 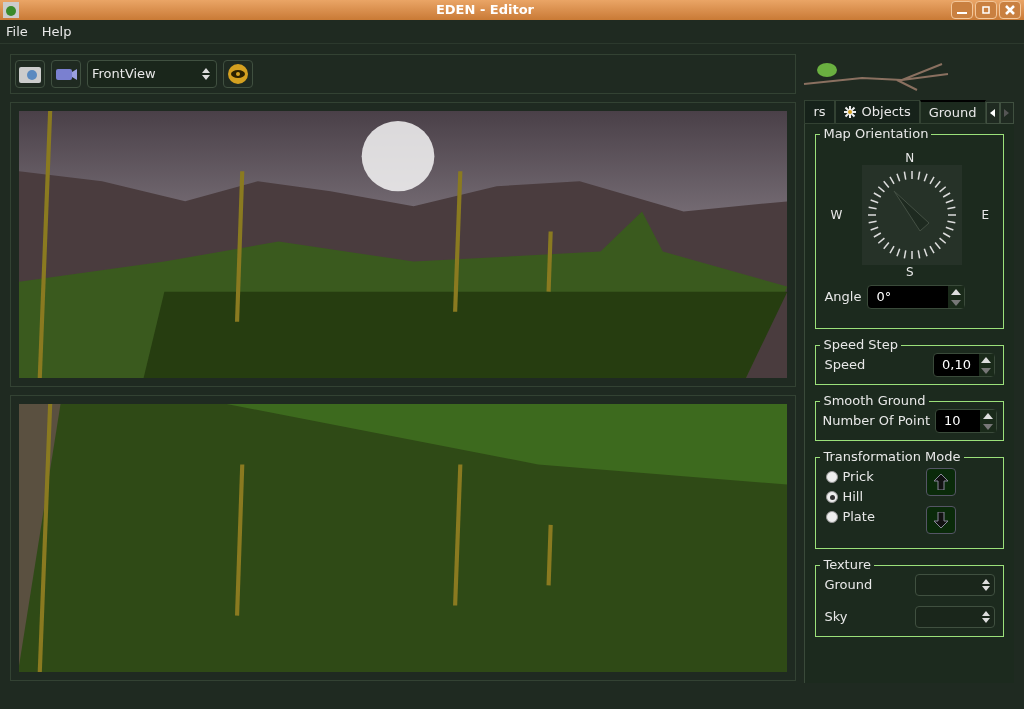 I want to click on tab: Ground, so click(x=952, y=112).